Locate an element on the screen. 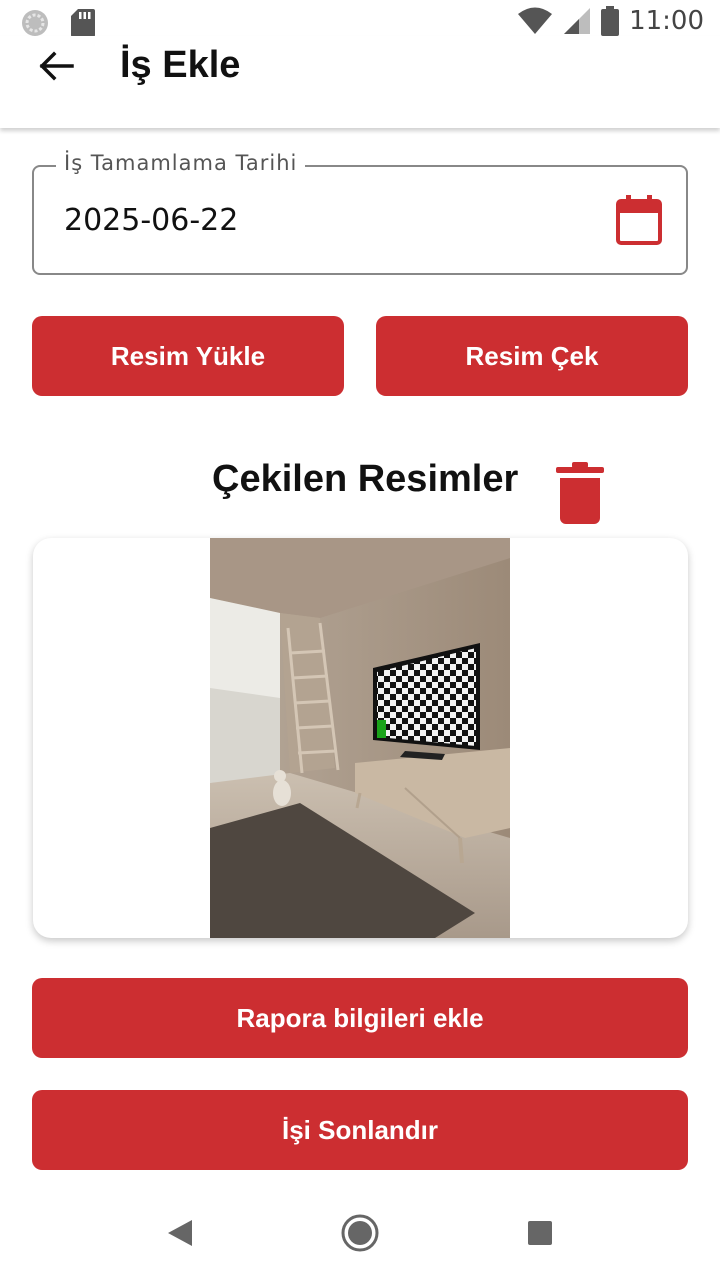  cellular-signal-icon is located at coordinates (577, 21).